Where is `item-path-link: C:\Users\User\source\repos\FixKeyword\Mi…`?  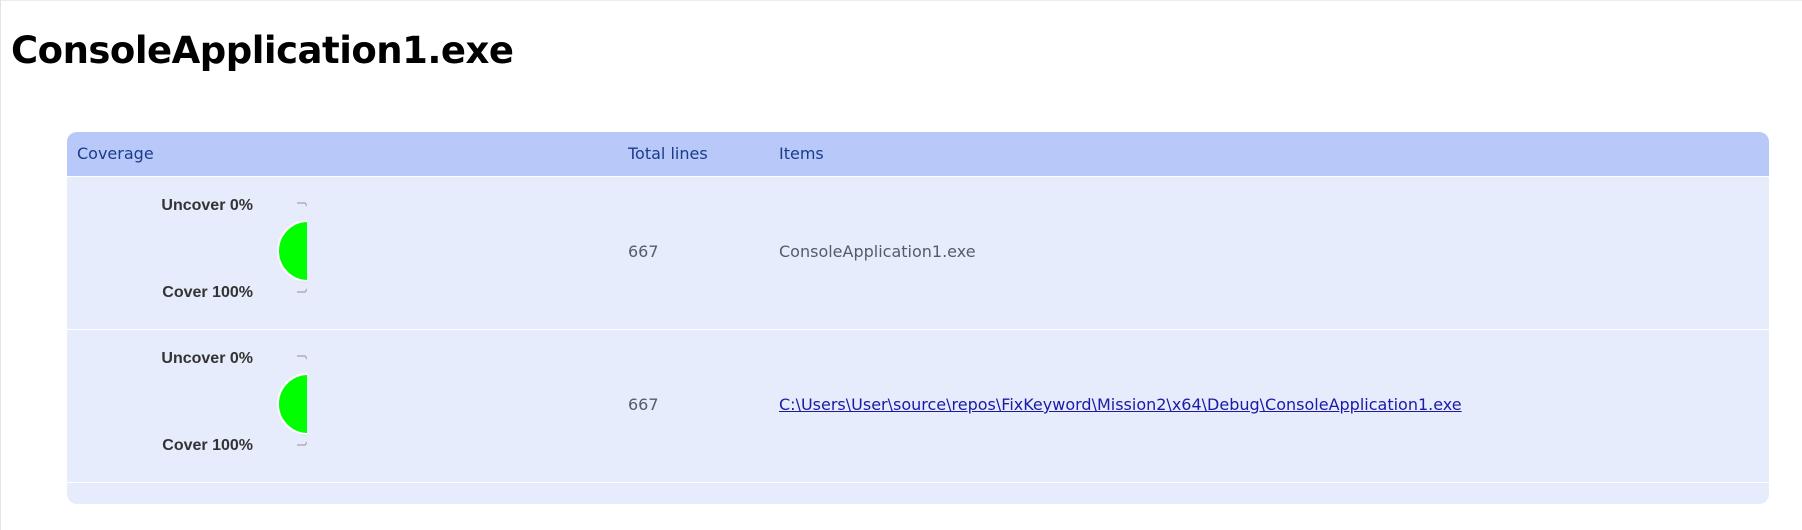 item-path-link: C:\Users\User\source\repos\FixKeyword\Mi… is located at coordinates (1120, 404).